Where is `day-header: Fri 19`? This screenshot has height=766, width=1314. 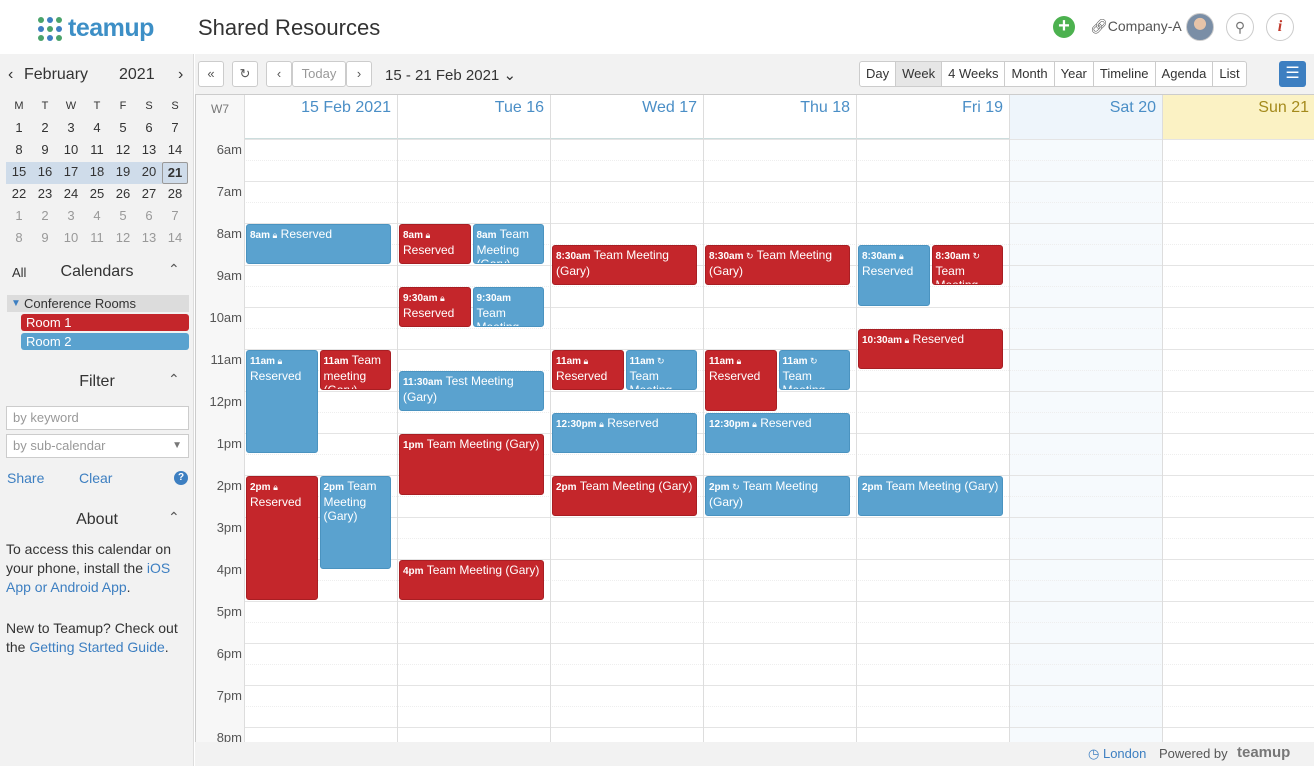
day-header: Fri 19 is located at coordinates (932, 117).